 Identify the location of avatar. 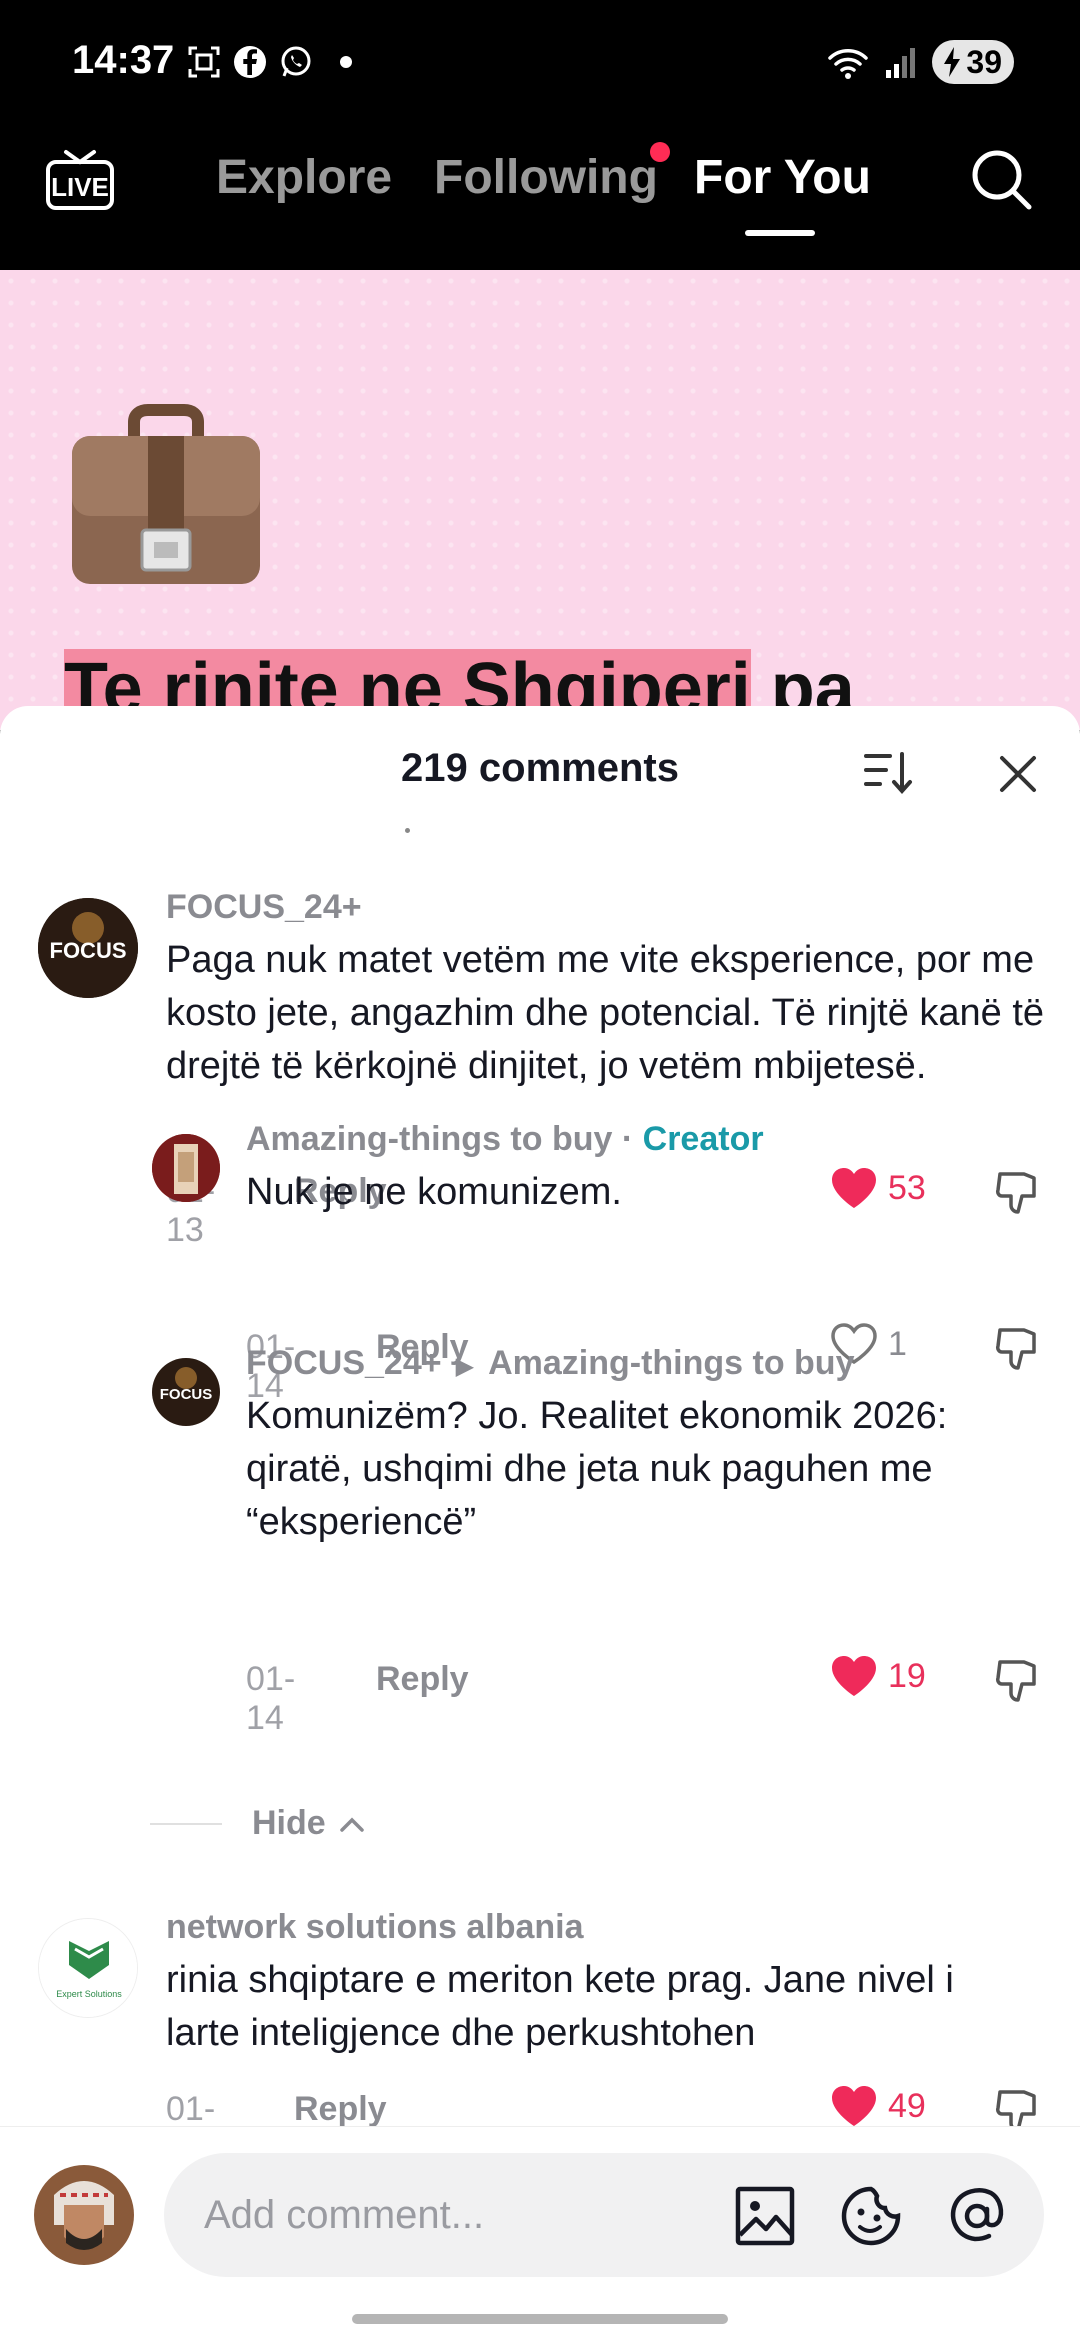
(186, 1168).